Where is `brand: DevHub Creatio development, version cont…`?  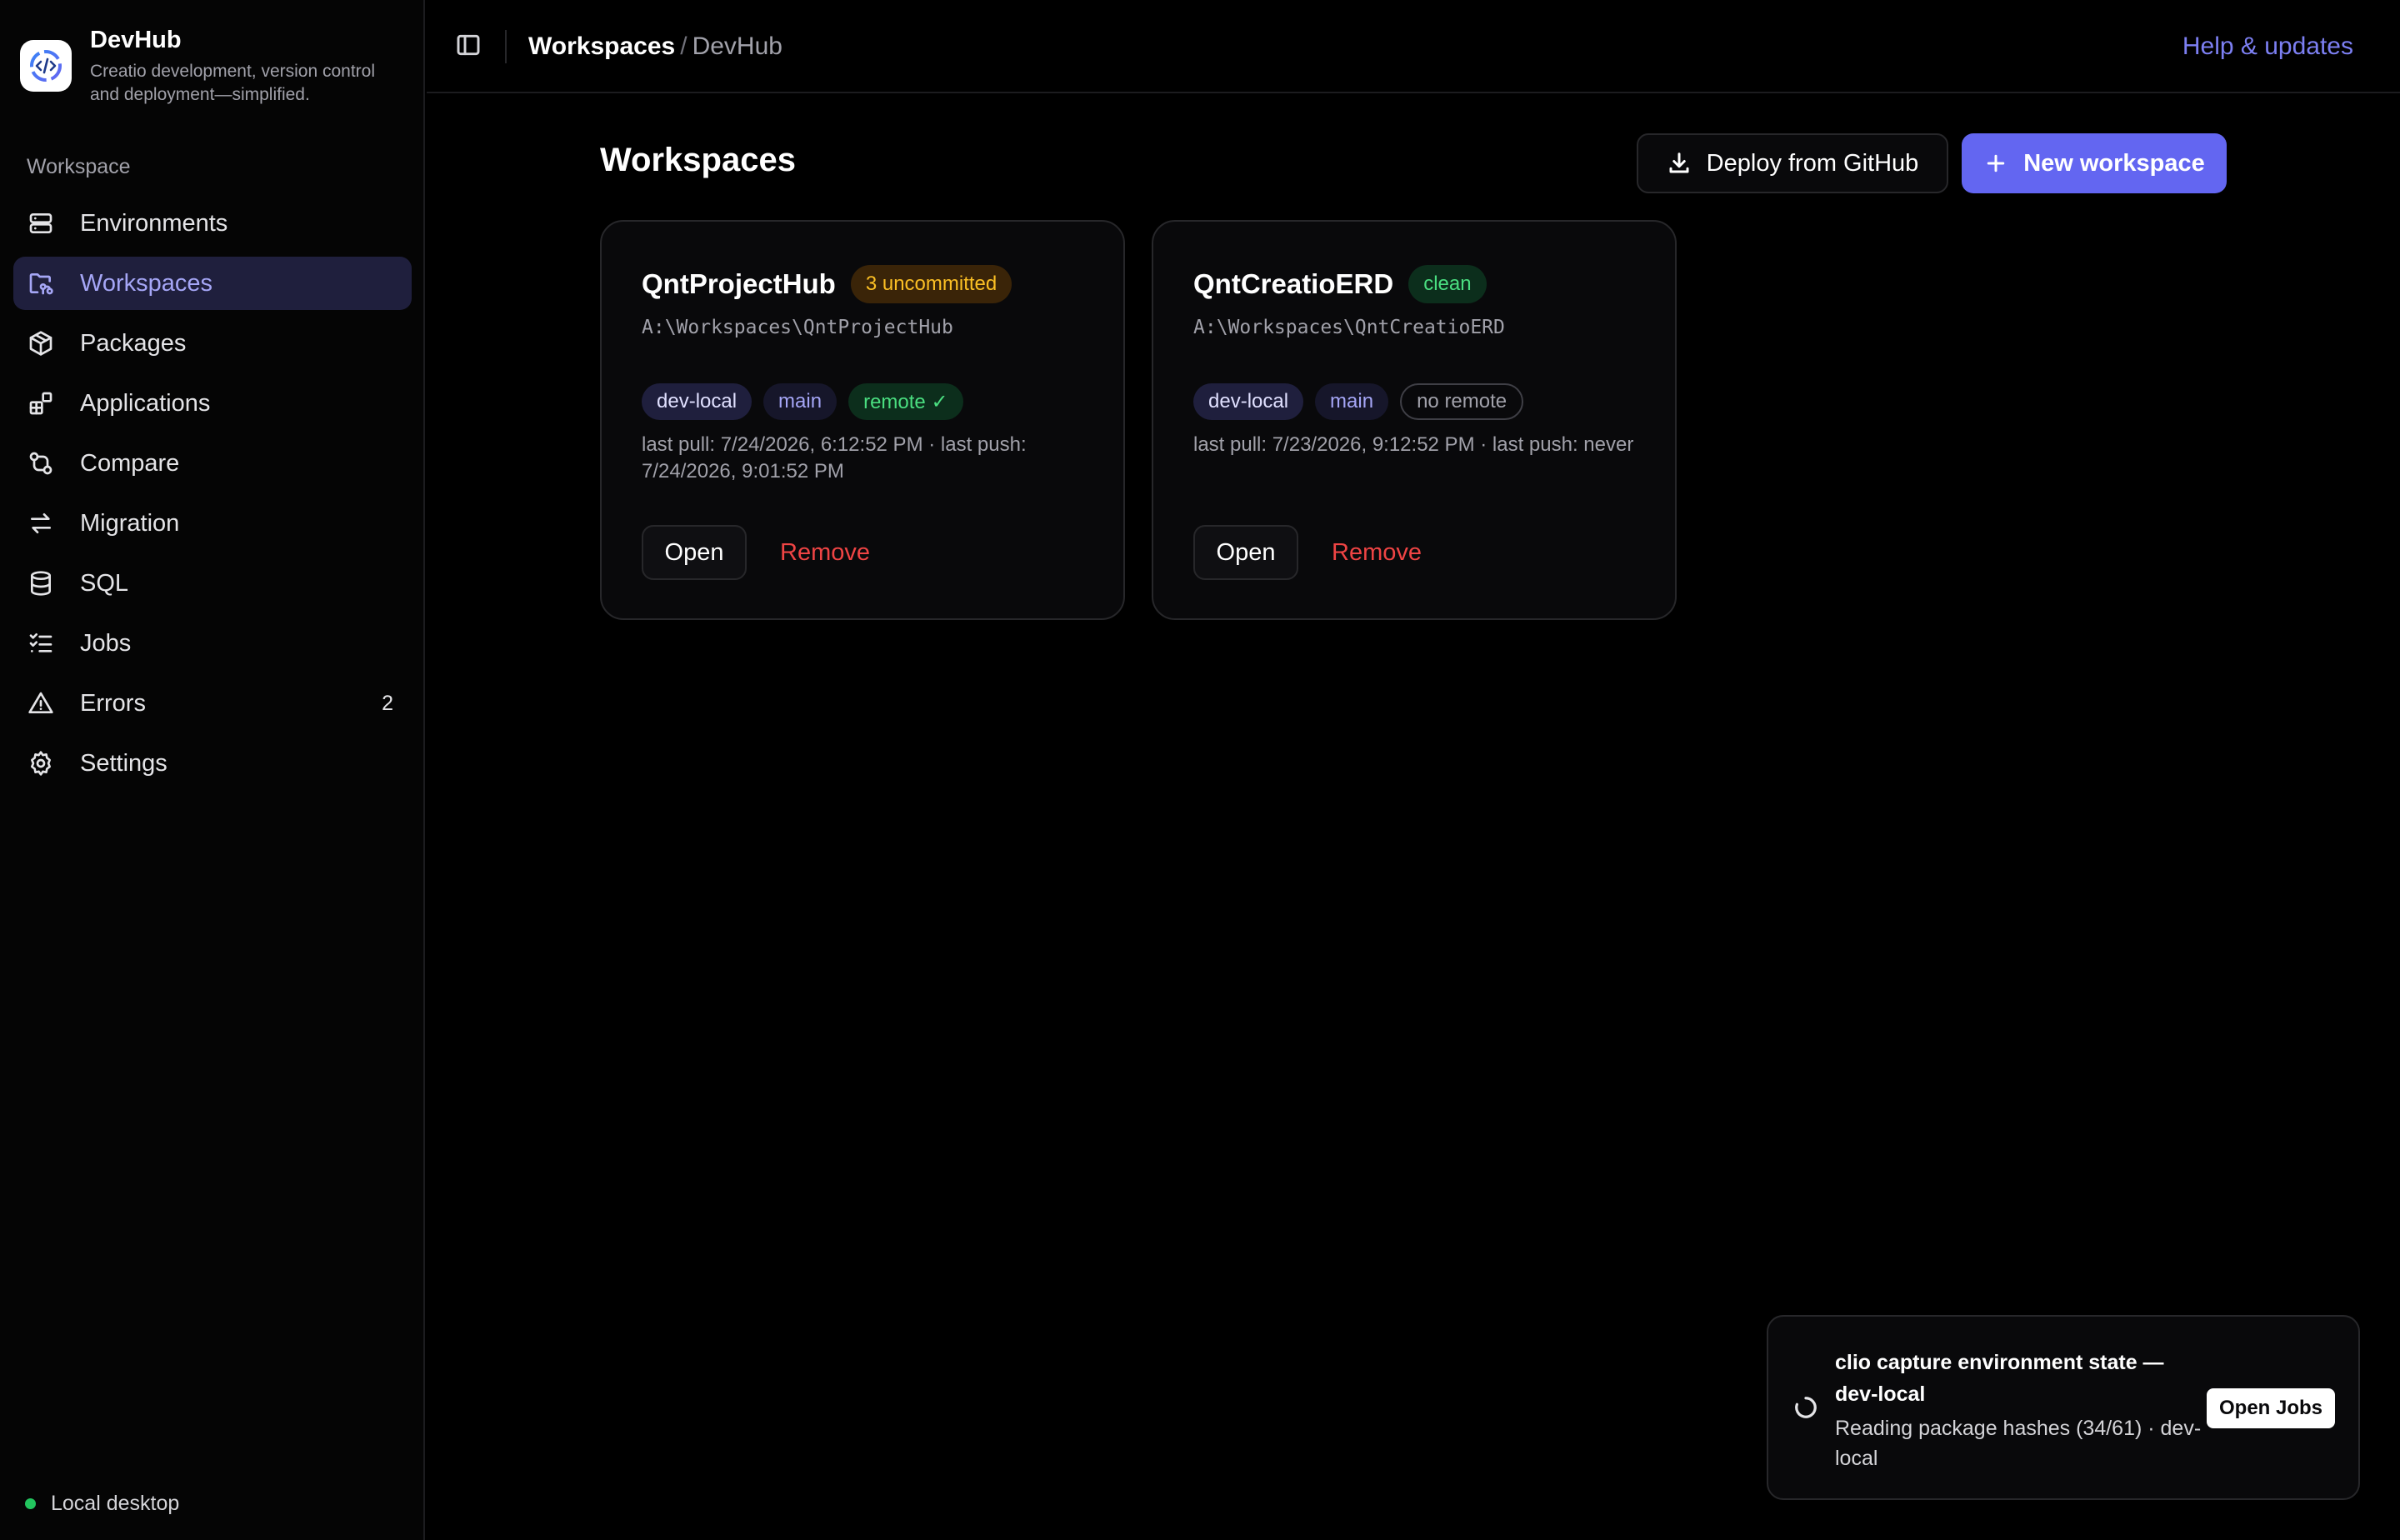 brand: DevHub Creatio development, version cont… is located at coordinates (213, 66).